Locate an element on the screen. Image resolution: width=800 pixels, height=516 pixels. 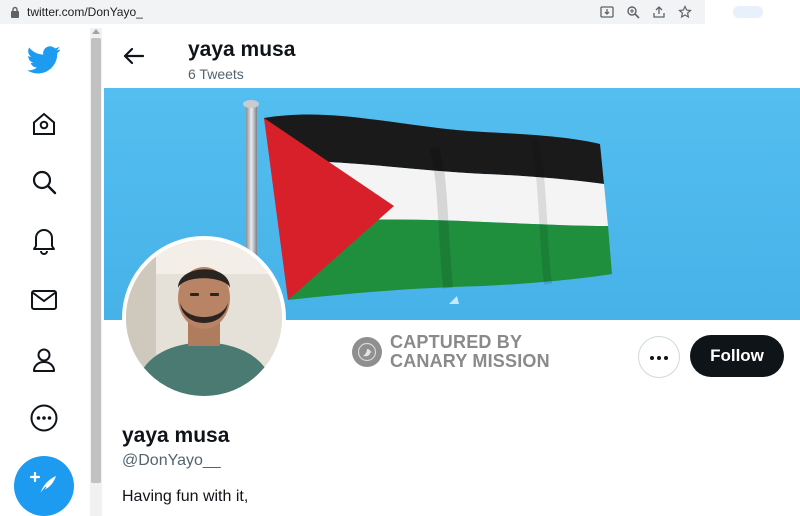
search-icon is located at coordinates (44, 182).